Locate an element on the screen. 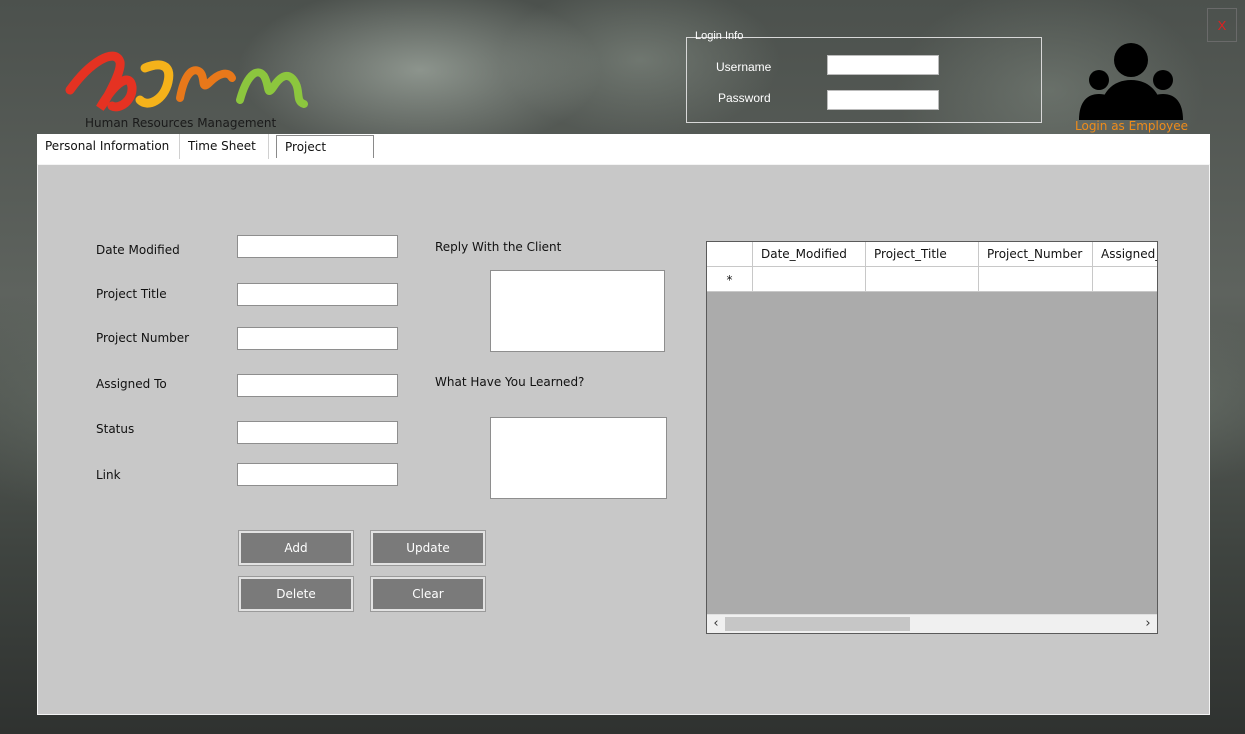 The width and height of the screenshot is (1245, 734). project-title-label: Project Title is located at coordinates (131, 294).